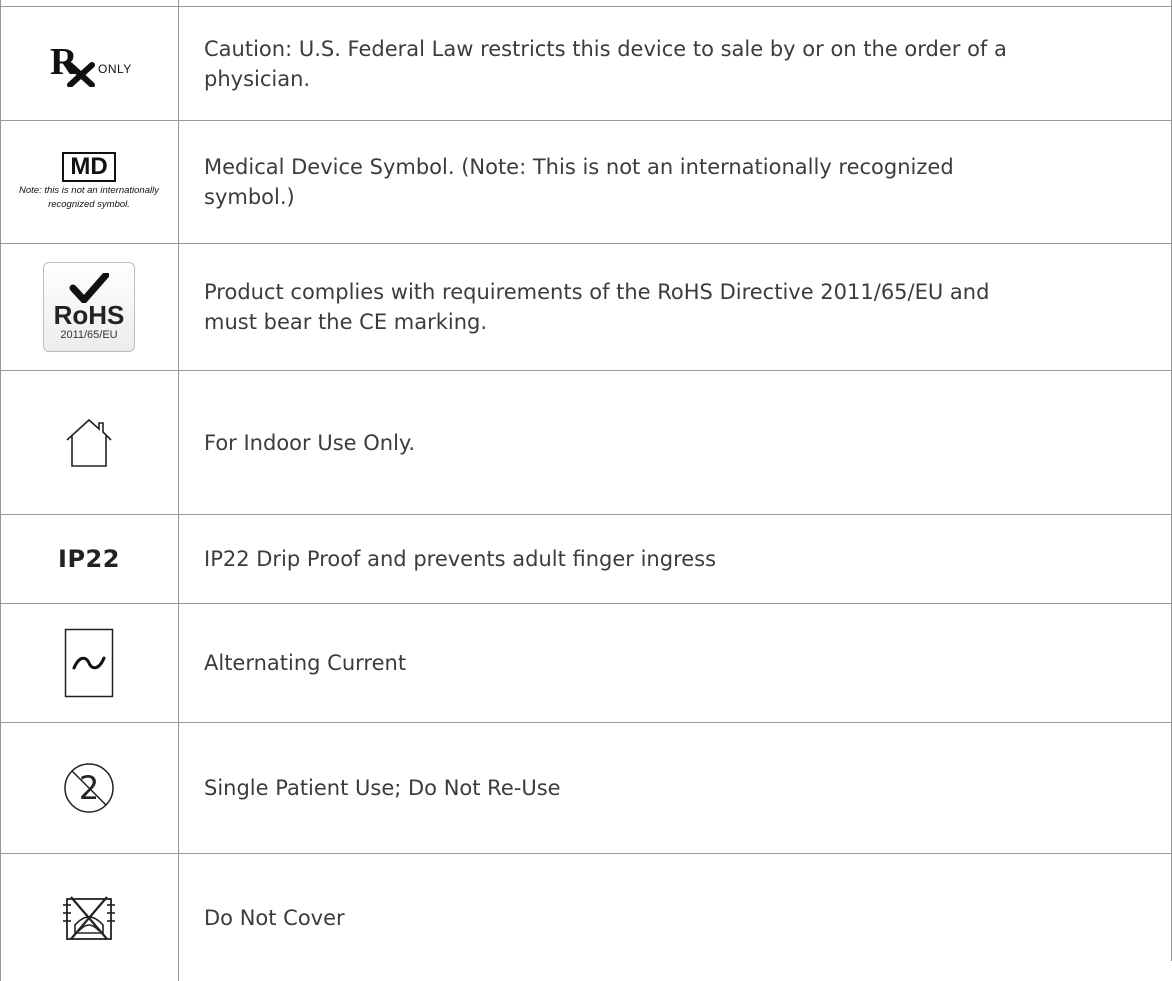 Image resolution: width=1172 pixels, height=981 pixels. I want to click on description-line: symbol.), so click(249, 197).